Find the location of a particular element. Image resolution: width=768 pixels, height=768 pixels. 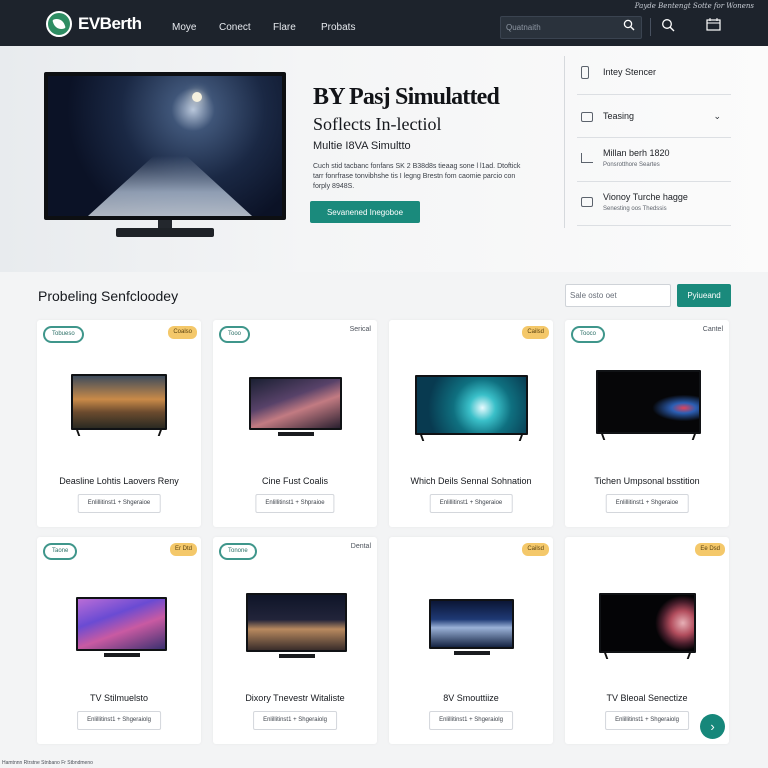

listing-title: Probeling Senfcloodey is located at coordinates (108, 296).